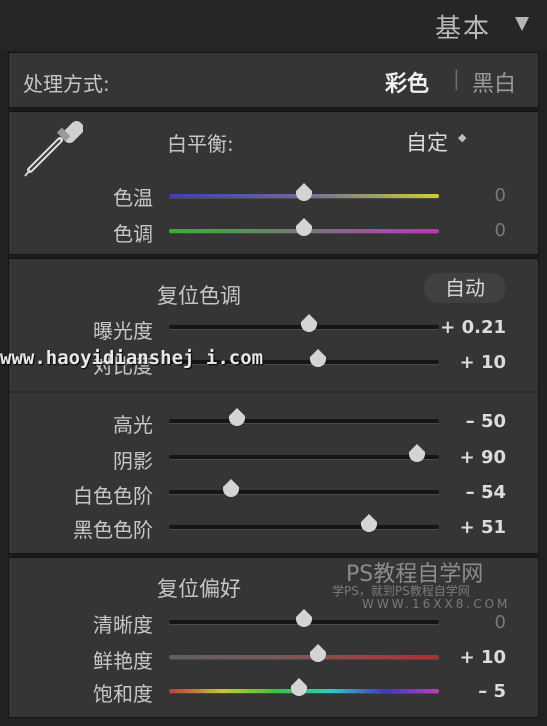 Image resolution: width=547 pixels, height=726 pixels. I want to click on site-watermark: www.haoyidianshej i.com, so click(132, 358).